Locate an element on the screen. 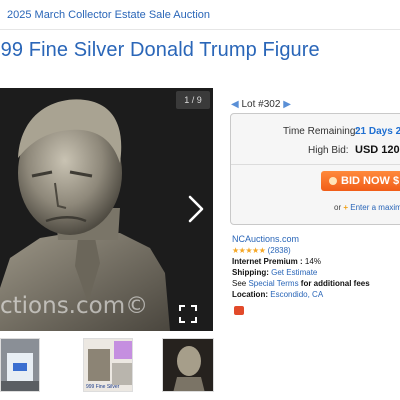 The width and height of the screenshot is (400, 400). seller-name-link: NCAuctions.com is located at coordinates (265, 239).